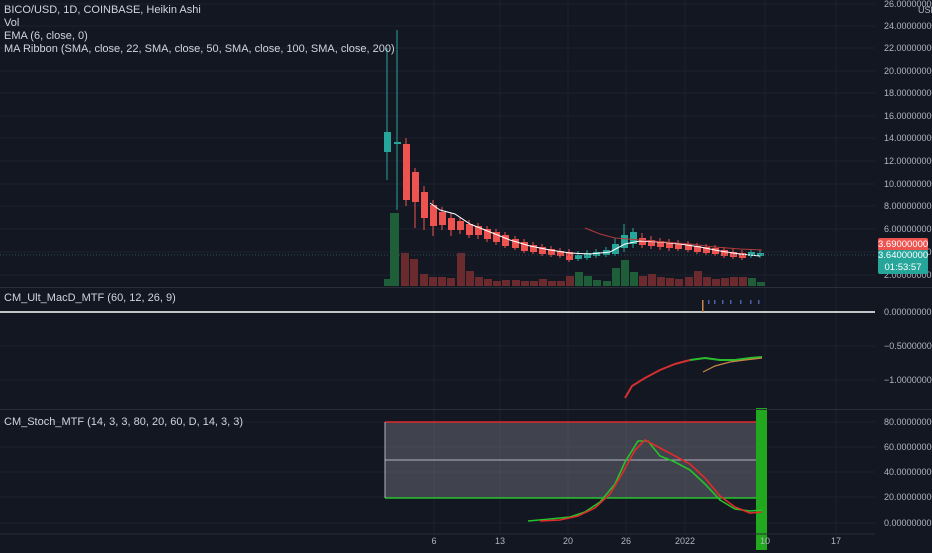  What do you see at coordinates (46, 36) in the screenshot?
I see `ema-legend: EMA (6, close, 0)` at bounding box center [46, 36].